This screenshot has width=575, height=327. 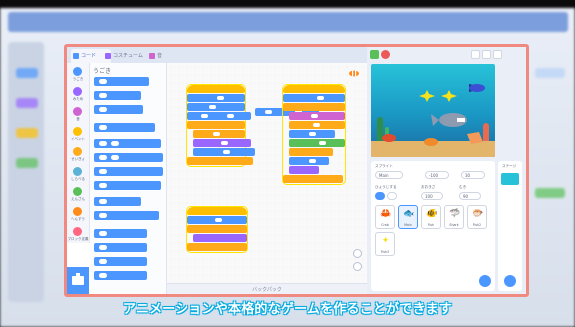 I want to click on category-sound: 音, so click(x=78, y=115).